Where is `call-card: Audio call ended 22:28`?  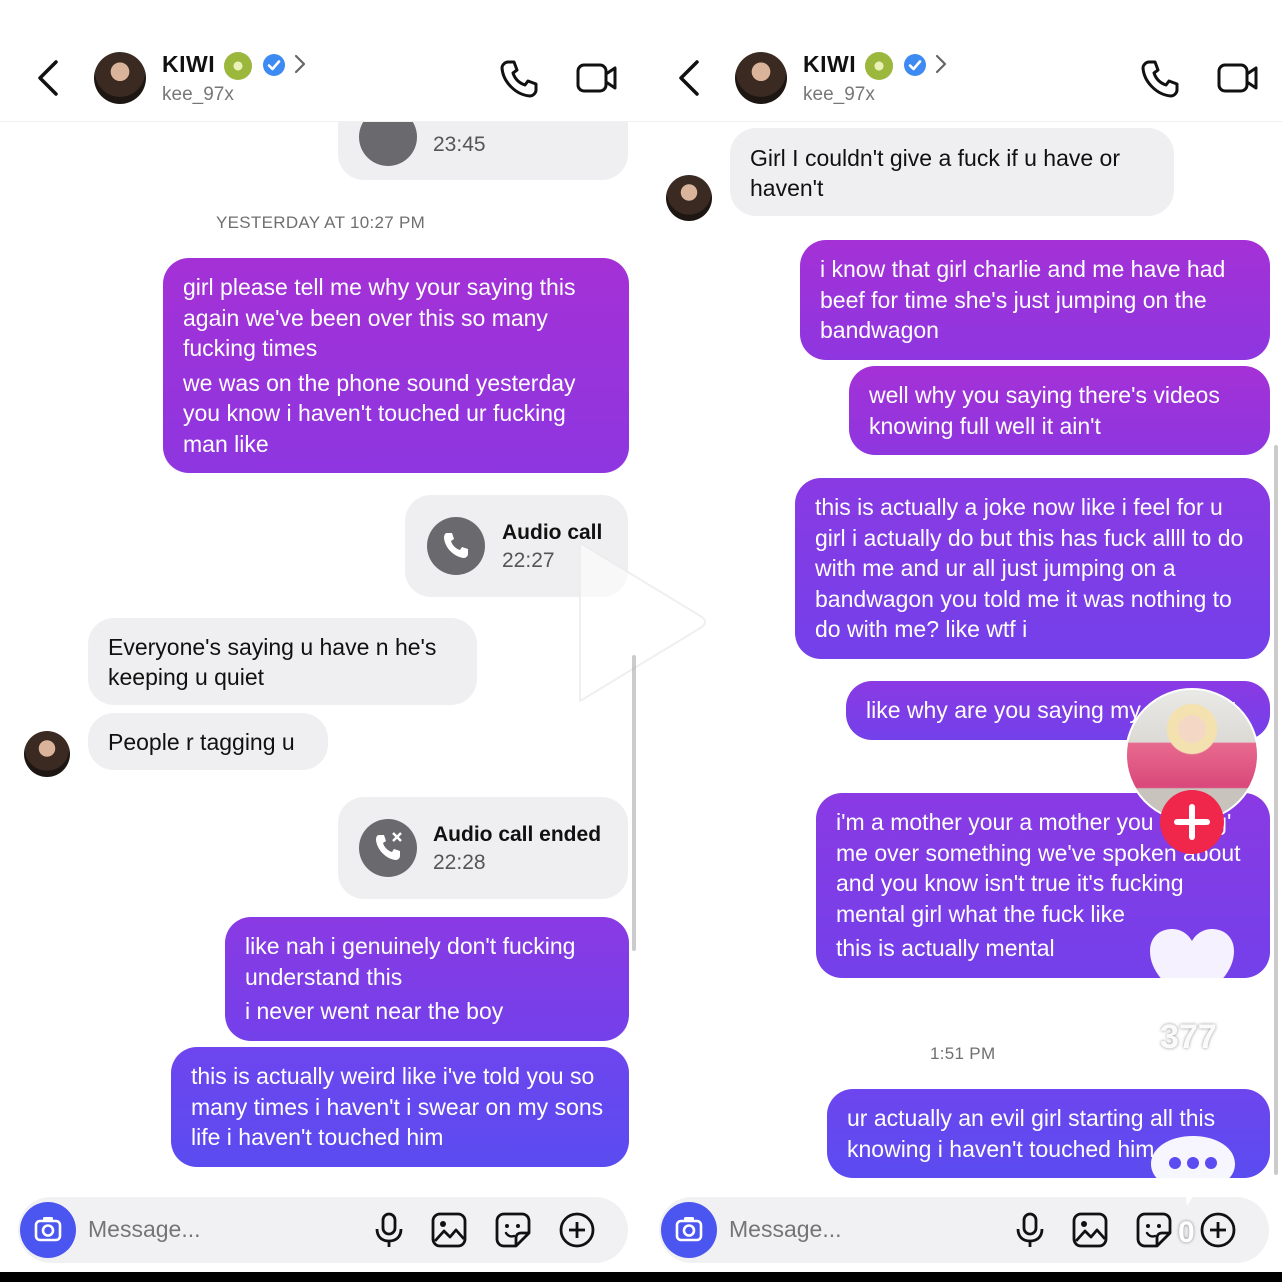
call-card: Audio call ended 22:28 is located at coordinates (483, 848).